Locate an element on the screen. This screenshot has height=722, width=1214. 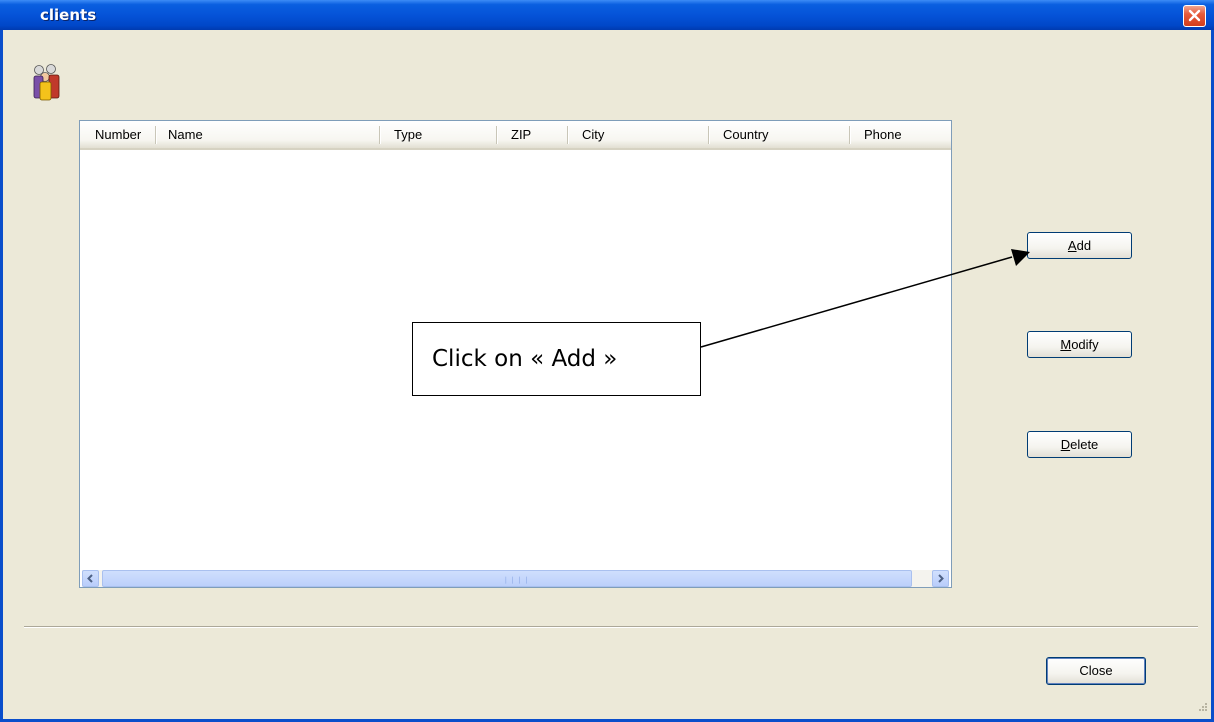
pointer-arrow-icon is located at coordinates (865, 298).